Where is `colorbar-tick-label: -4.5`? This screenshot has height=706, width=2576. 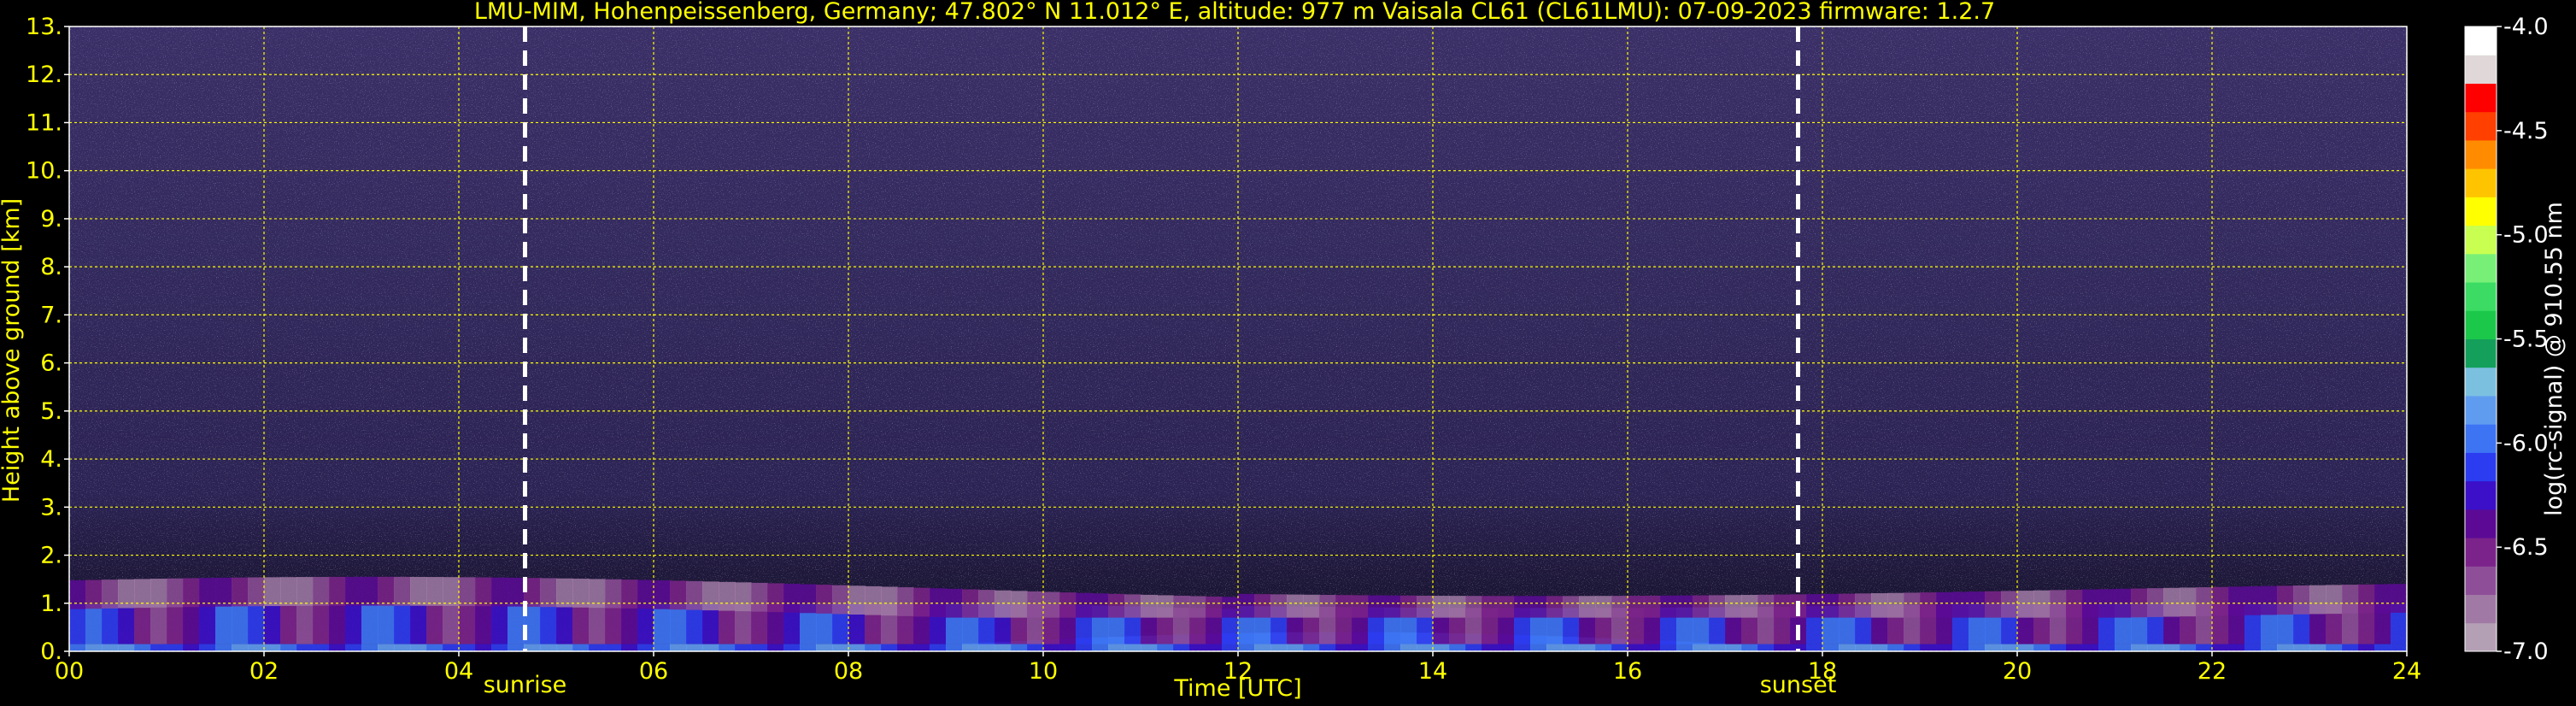
colorbar-tick-label: -4.5 is located at coordinates (2526, 131).